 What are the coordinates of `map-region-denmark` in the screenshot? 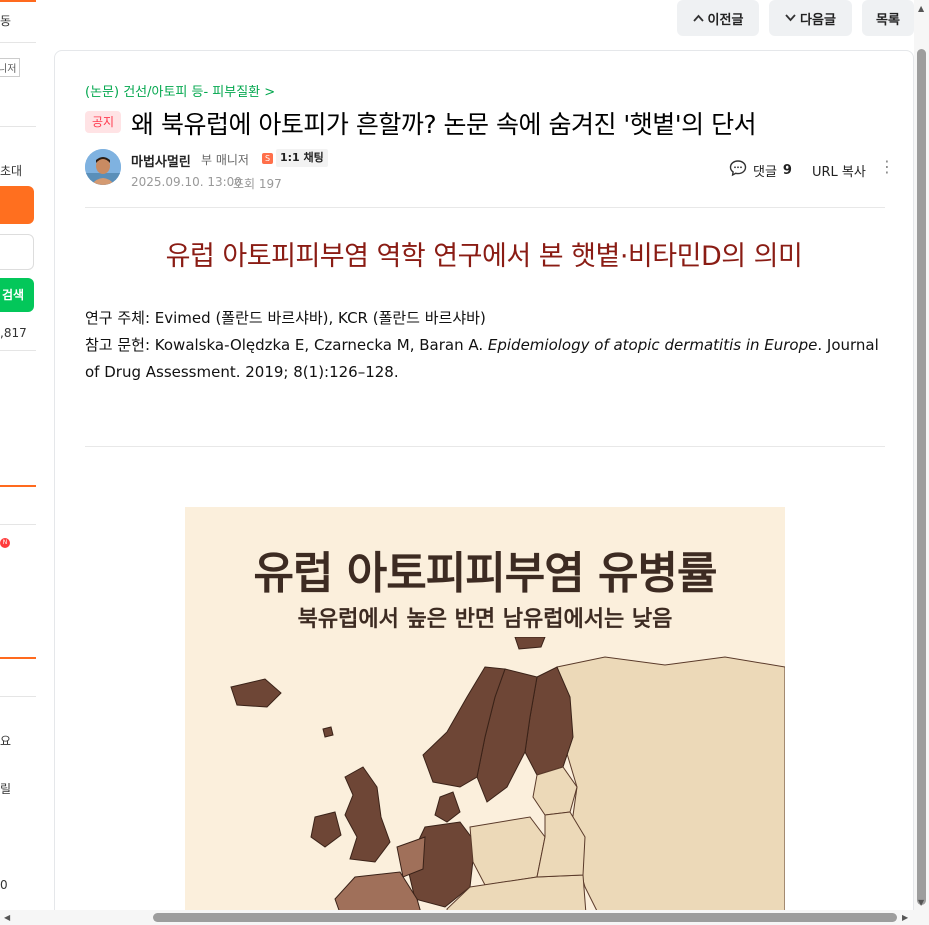 It's located at (447, 807).